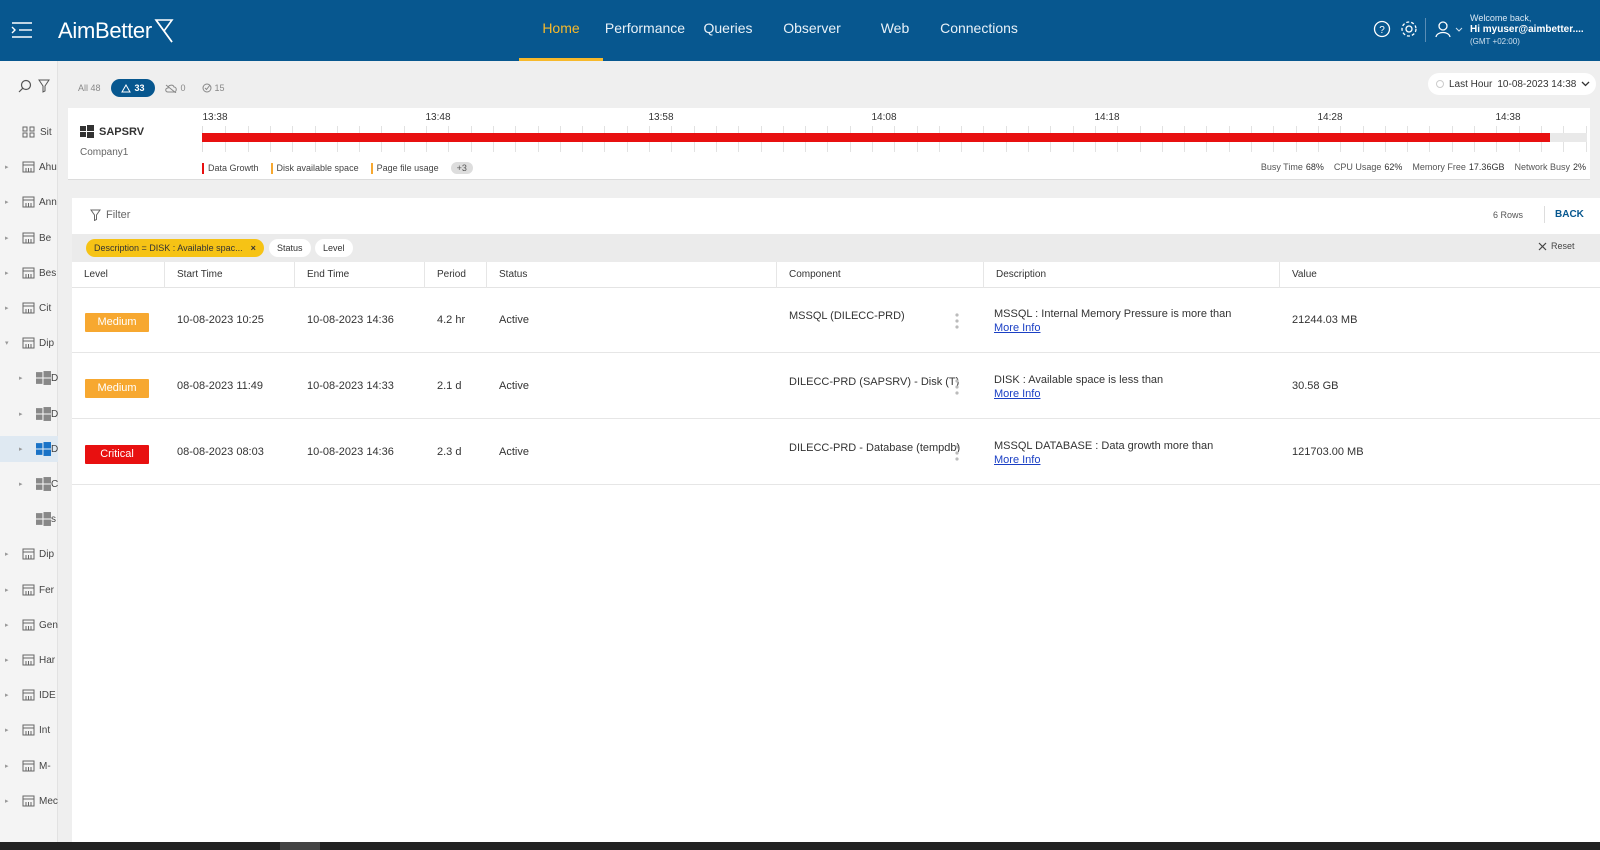  I want to click on col-status: Status, so click(631, 275).